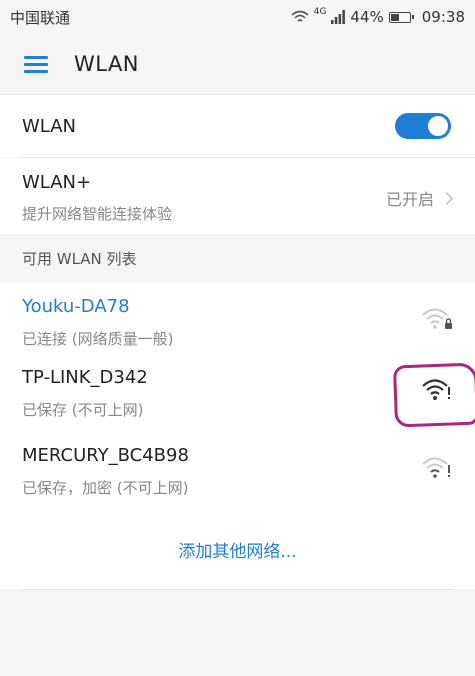  Describe the element at coordinates (409, 199) in the screenshot. I see `wlan-plus-status: 已开启` at that location.